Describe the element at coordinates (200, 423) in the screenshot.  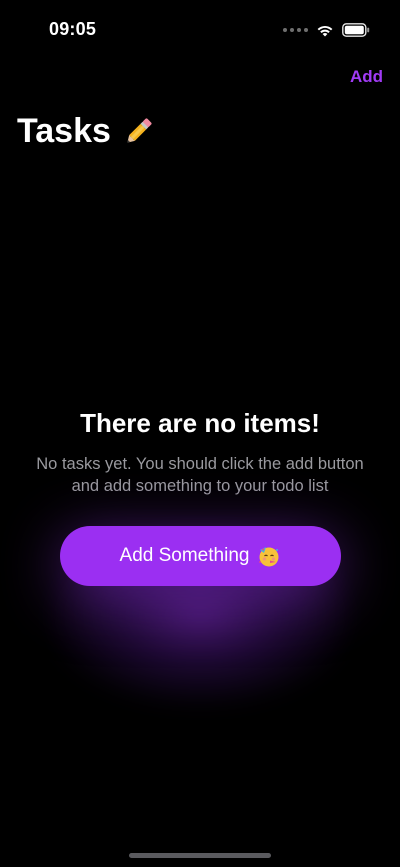
I see `empty-state-heading: There are no items!` at that location.